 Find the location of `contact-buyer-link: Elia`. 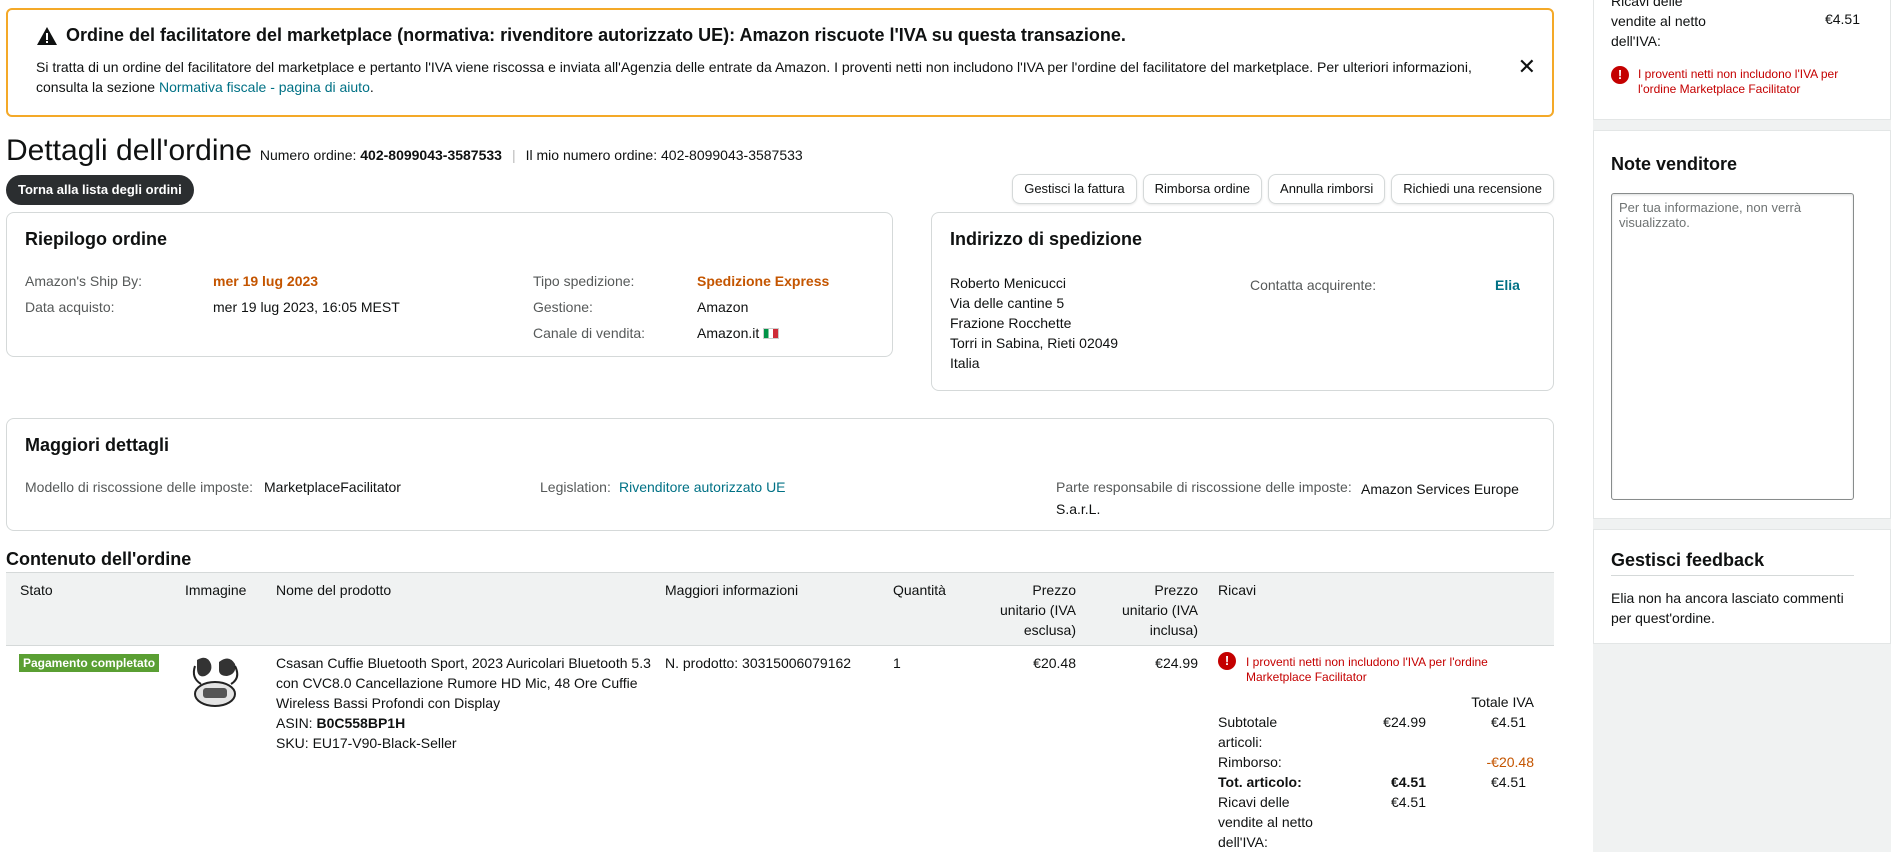

contact-buyer-link: Elia is located at coordinates (1507, 285).